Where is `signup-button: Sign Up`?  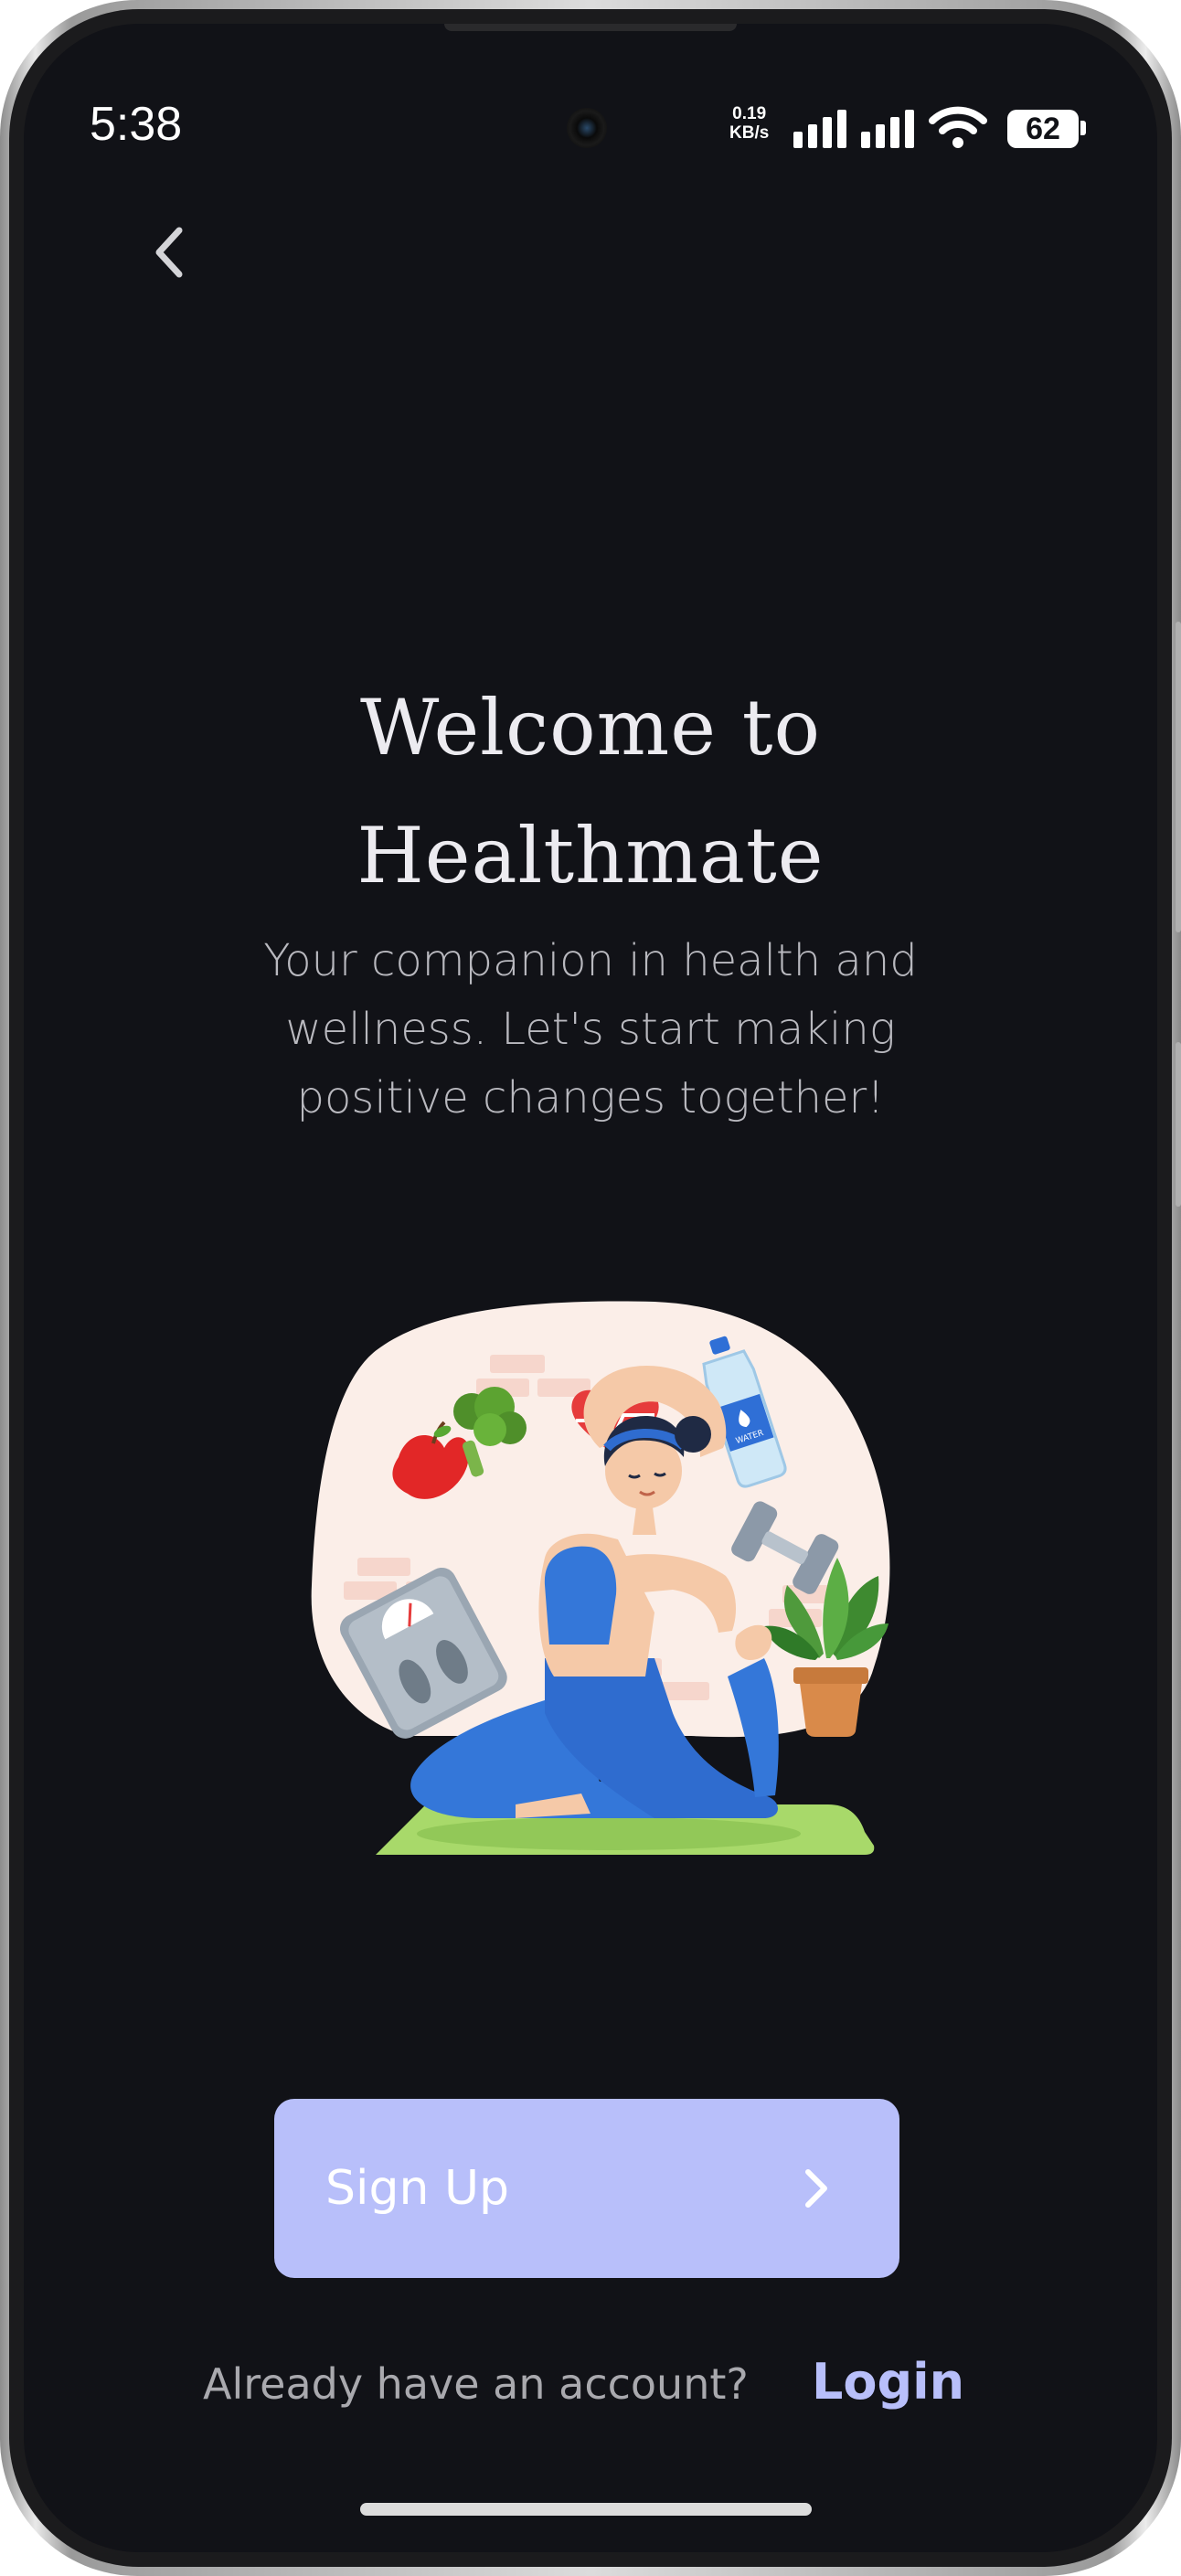 signup-button: Sign Up is located at coordinates (586, 2188).